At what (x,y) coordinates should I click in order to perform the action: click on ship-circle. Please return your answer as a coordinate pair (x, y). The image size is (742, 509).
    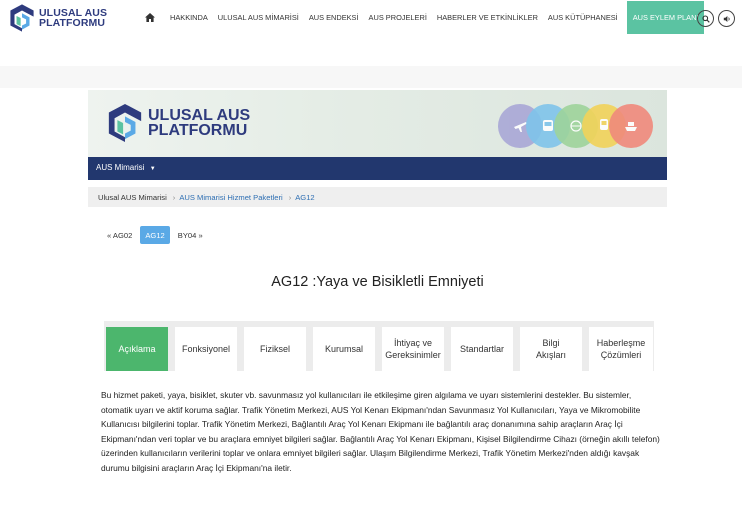
    Looking at the image, I should click on (631, 126).